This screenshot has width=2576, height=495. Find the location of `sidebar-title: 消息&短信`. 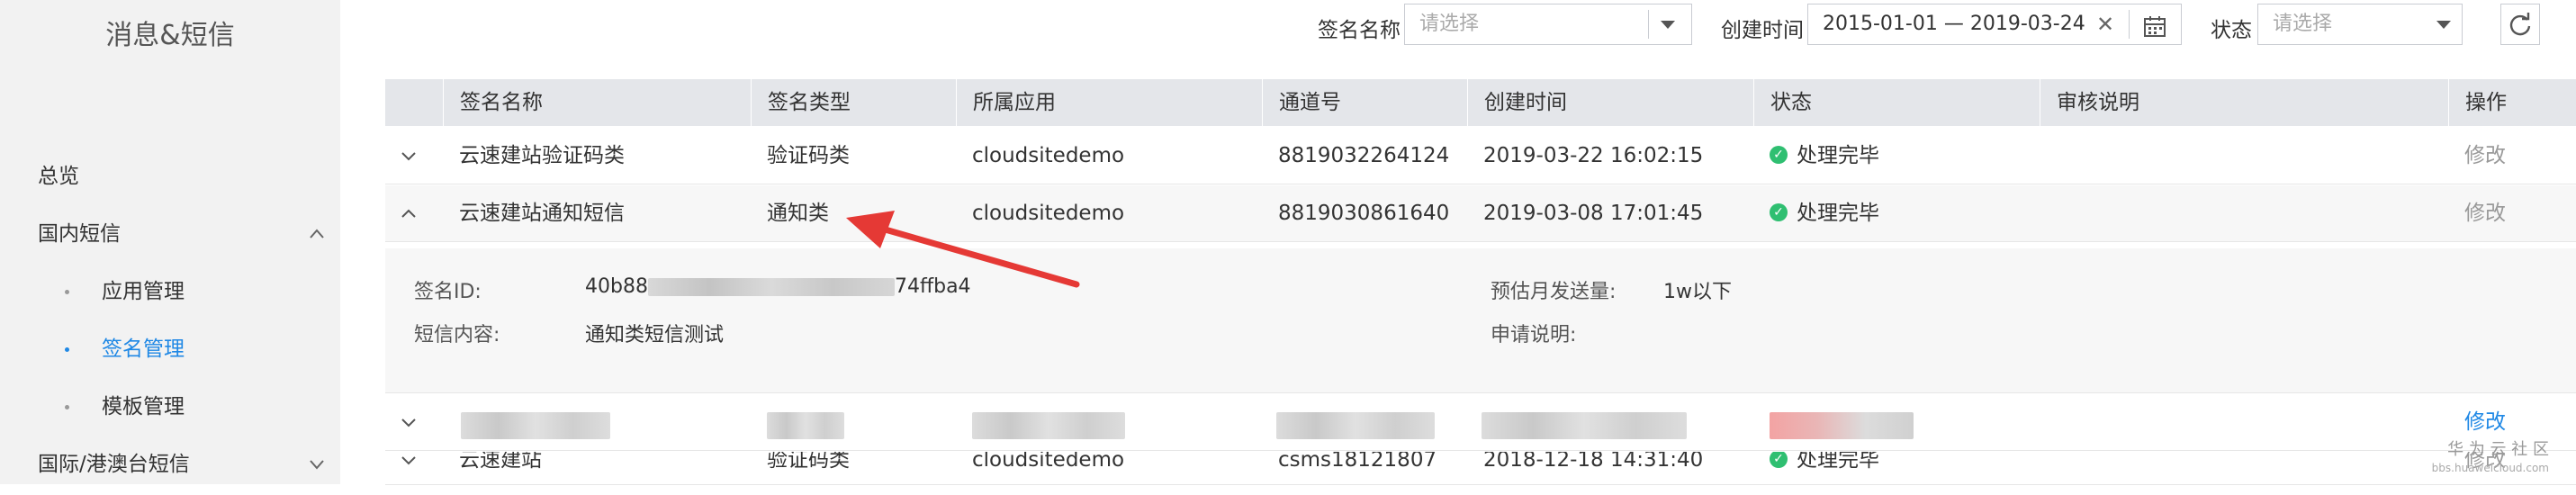

sidebar-title: 消息&短信 is located at coordinates (170, 35).